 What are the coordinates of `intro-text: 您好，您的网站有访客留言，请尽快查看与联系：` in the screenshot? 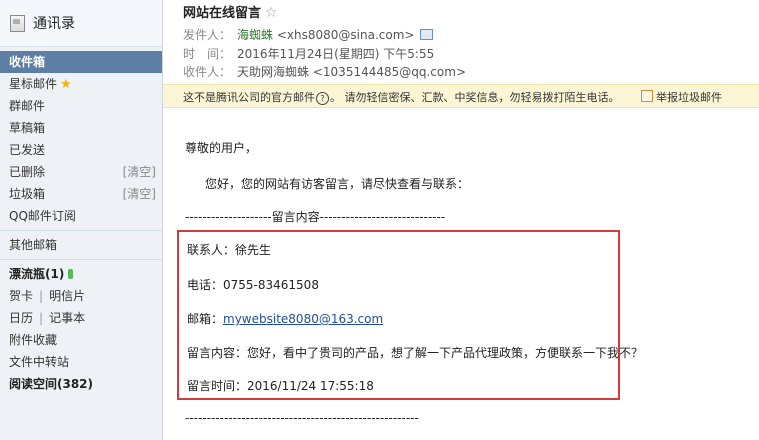 It's located at (337, 184).